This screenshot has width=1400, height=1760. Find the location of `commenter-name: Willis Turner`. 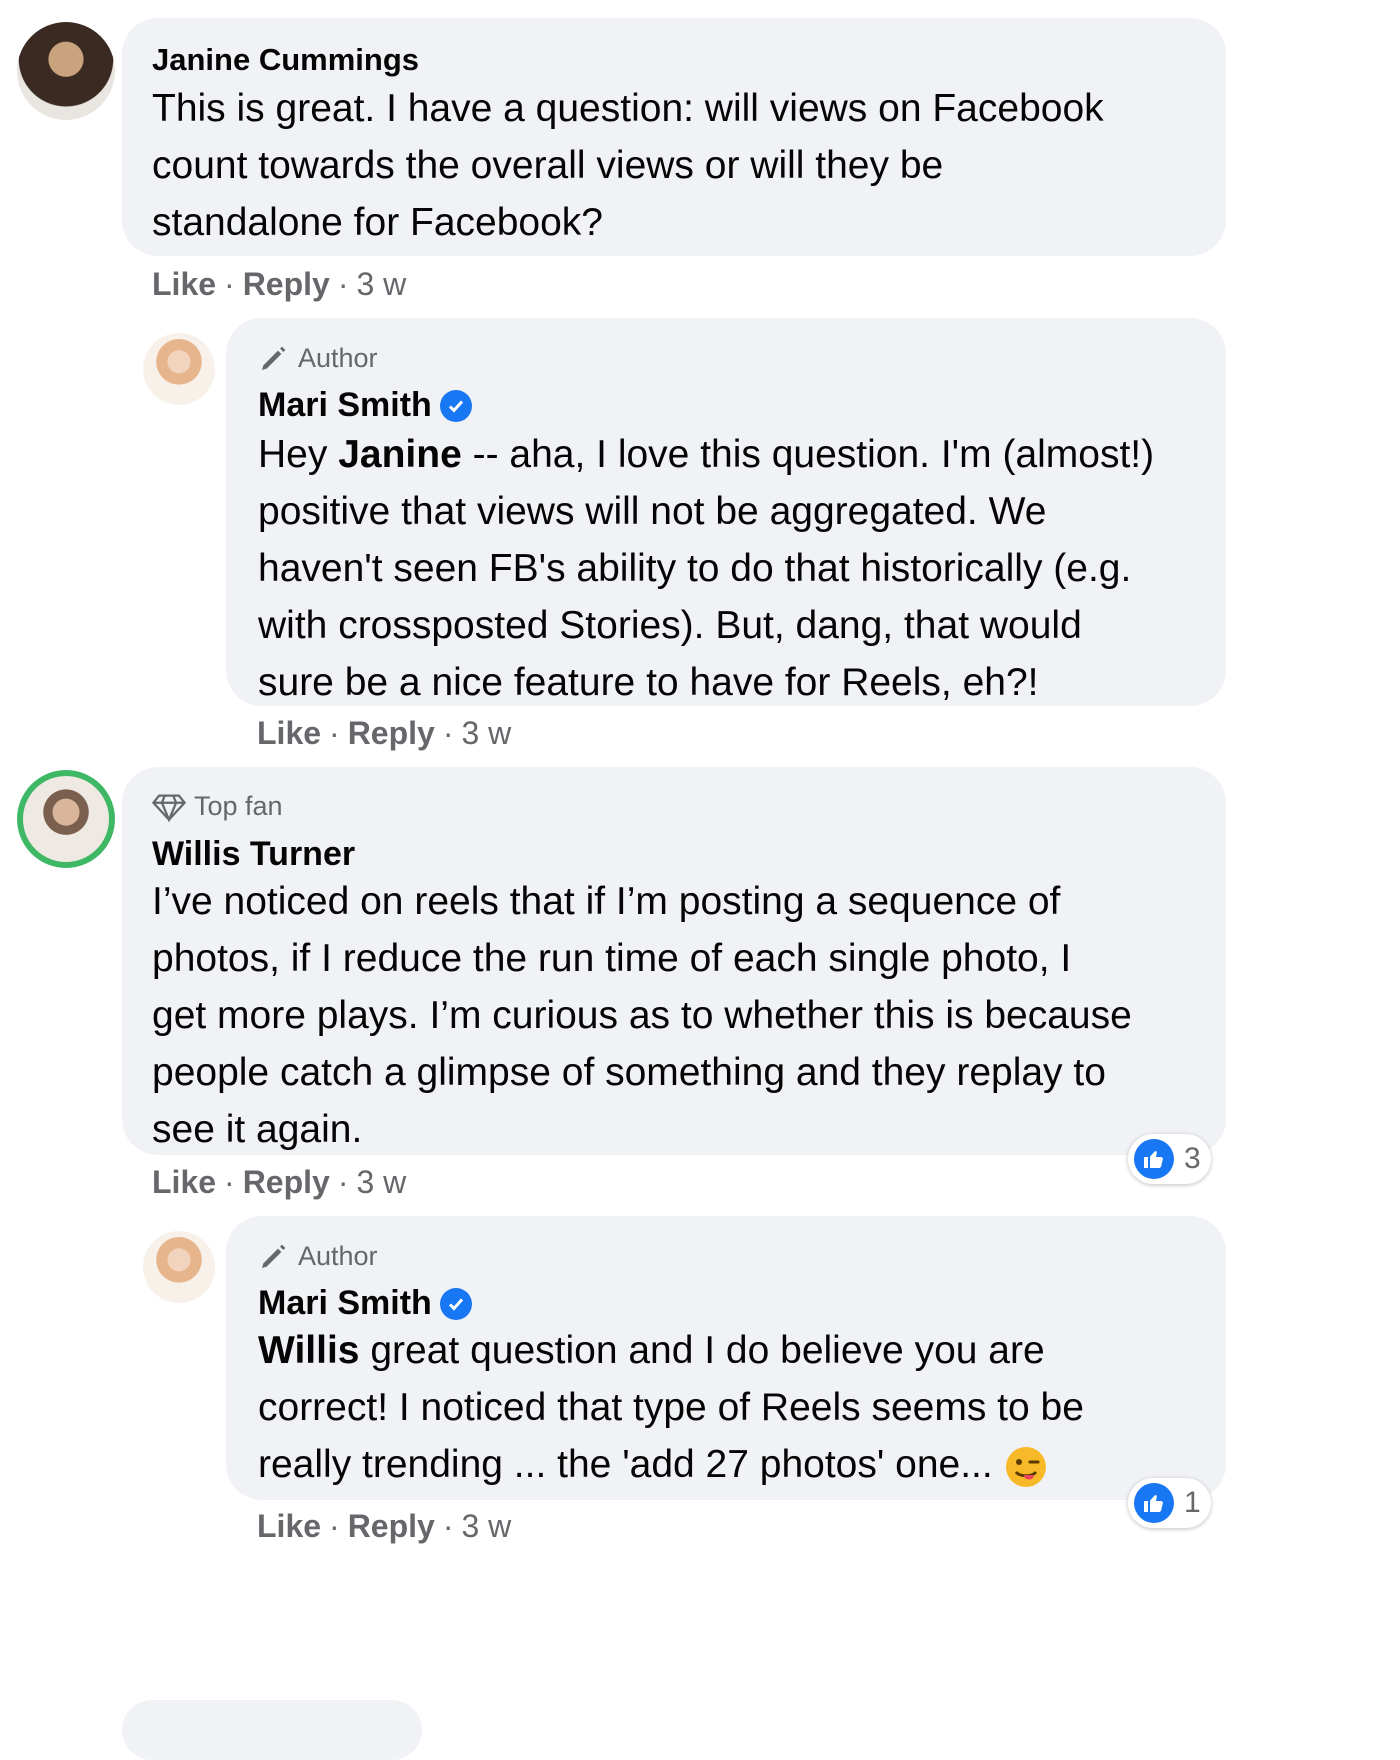

commenter-name: Willis Turner is located at coordinates (253, 854).